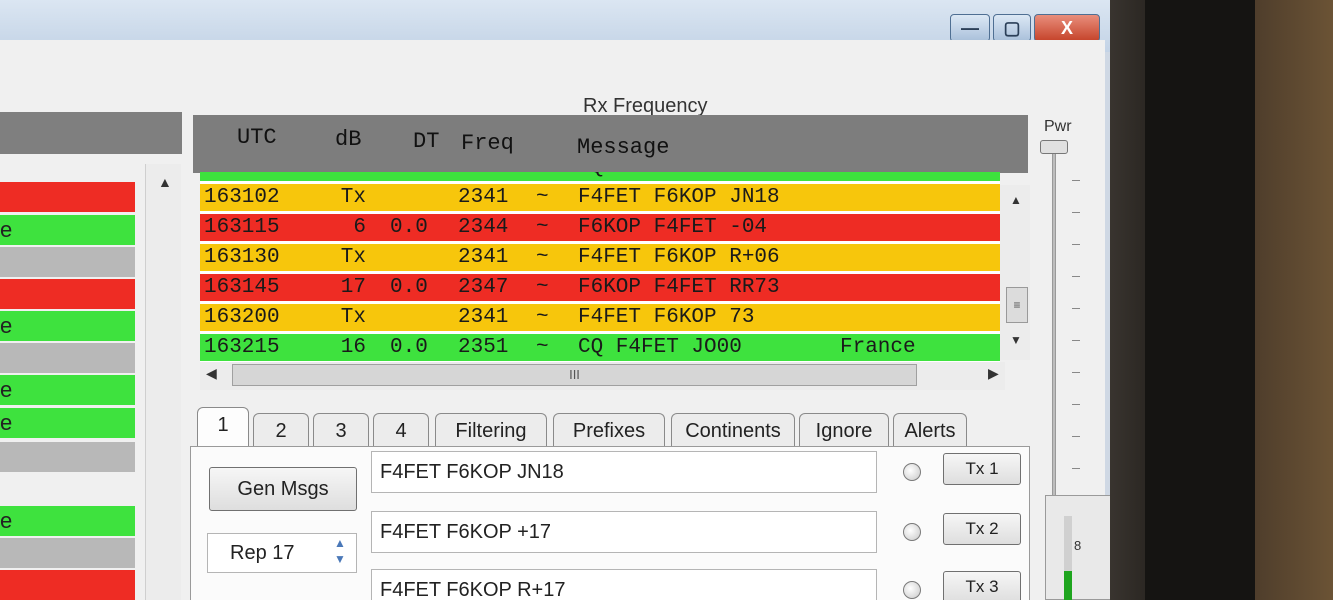  What do you see at coordinates (912, 590) in the screenshot?
I see `tx3-radio` at bounding box center [912, 590].